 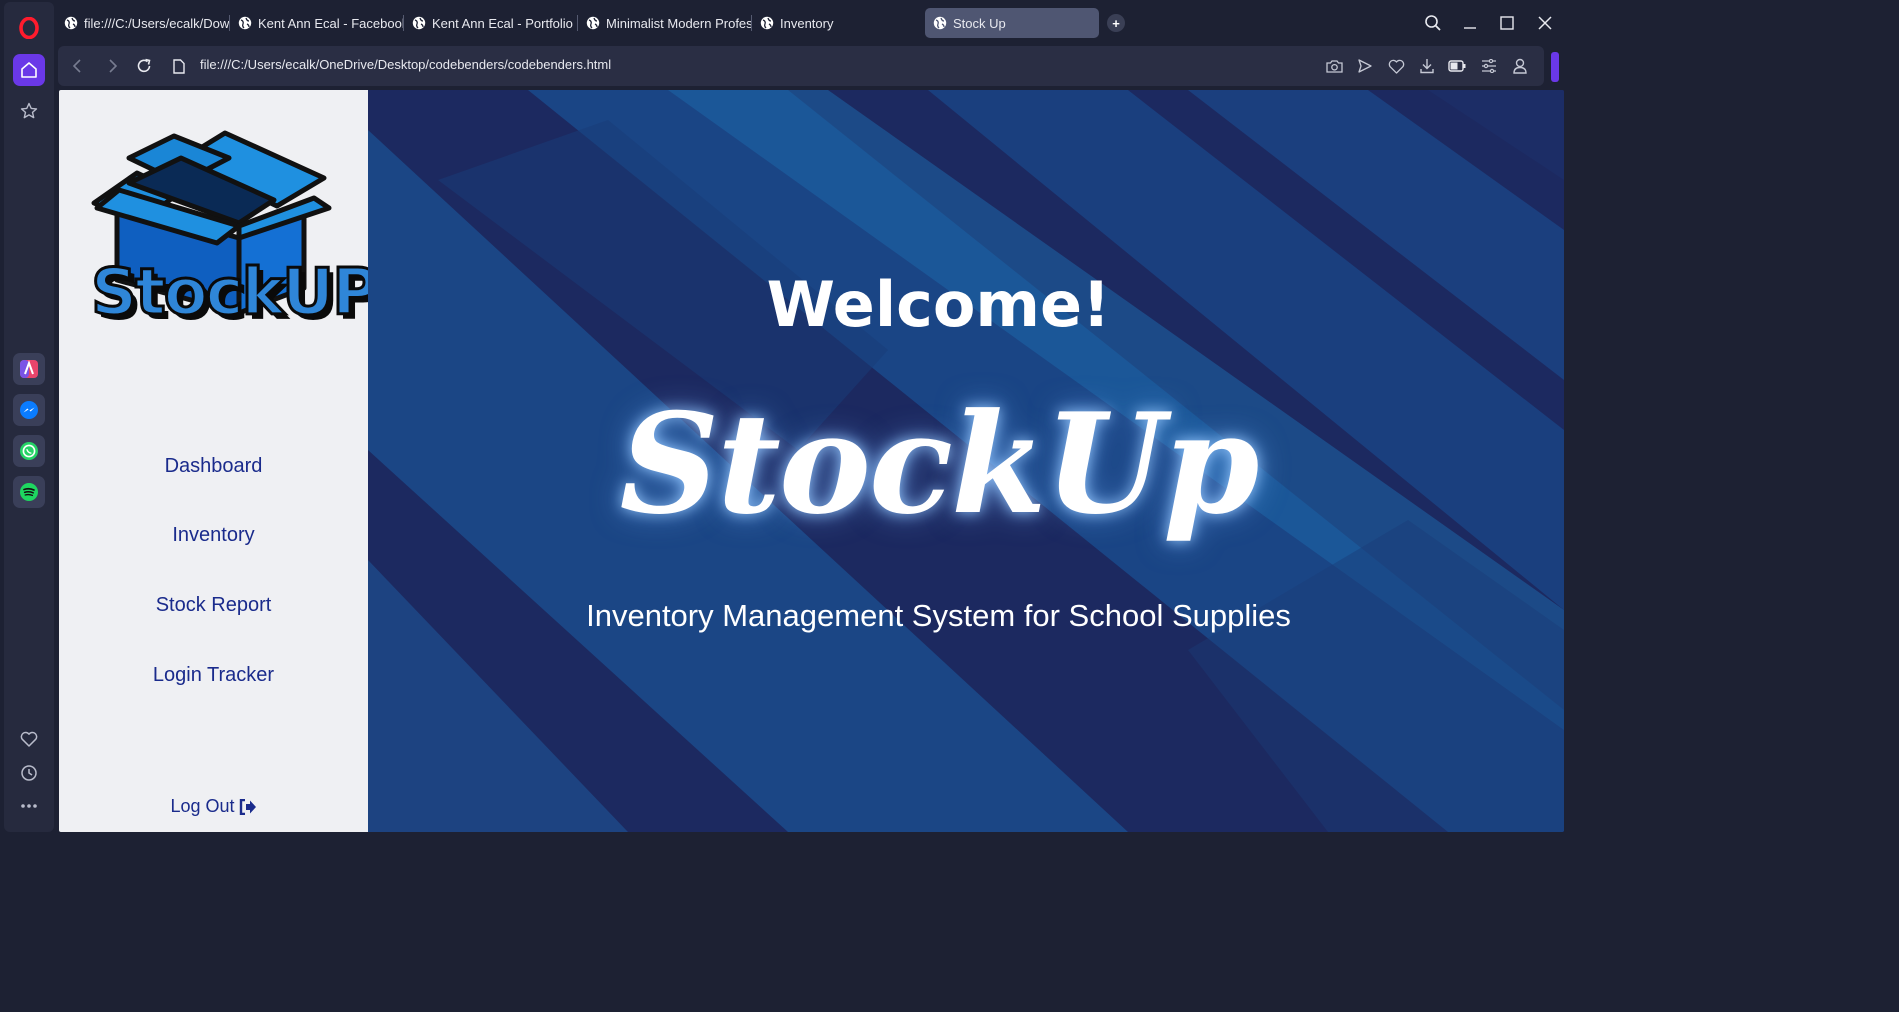 What do you see at coordinates (29, 773) in the screenshot?
I see `history-icon` at bounding box center [29, 773].